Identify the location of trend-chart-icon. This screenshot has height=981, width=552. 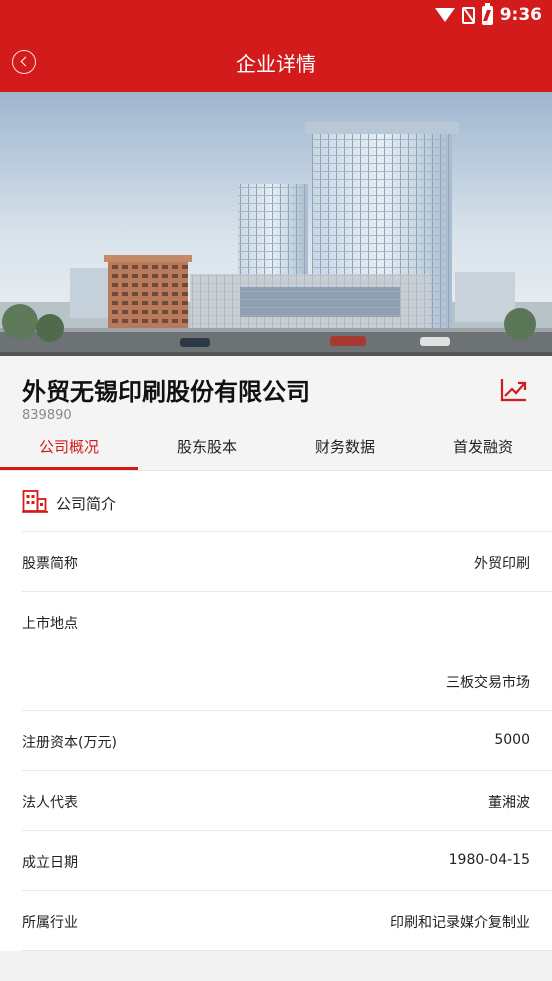
(514, 389).